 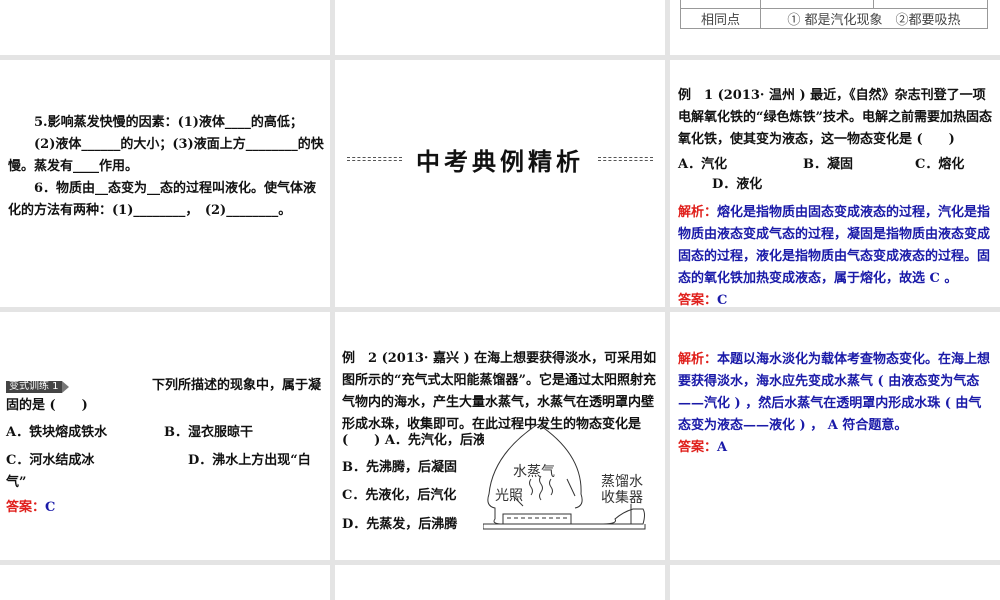 I want to click on label-collector-2: 收集器, so click(x=622, y=497).